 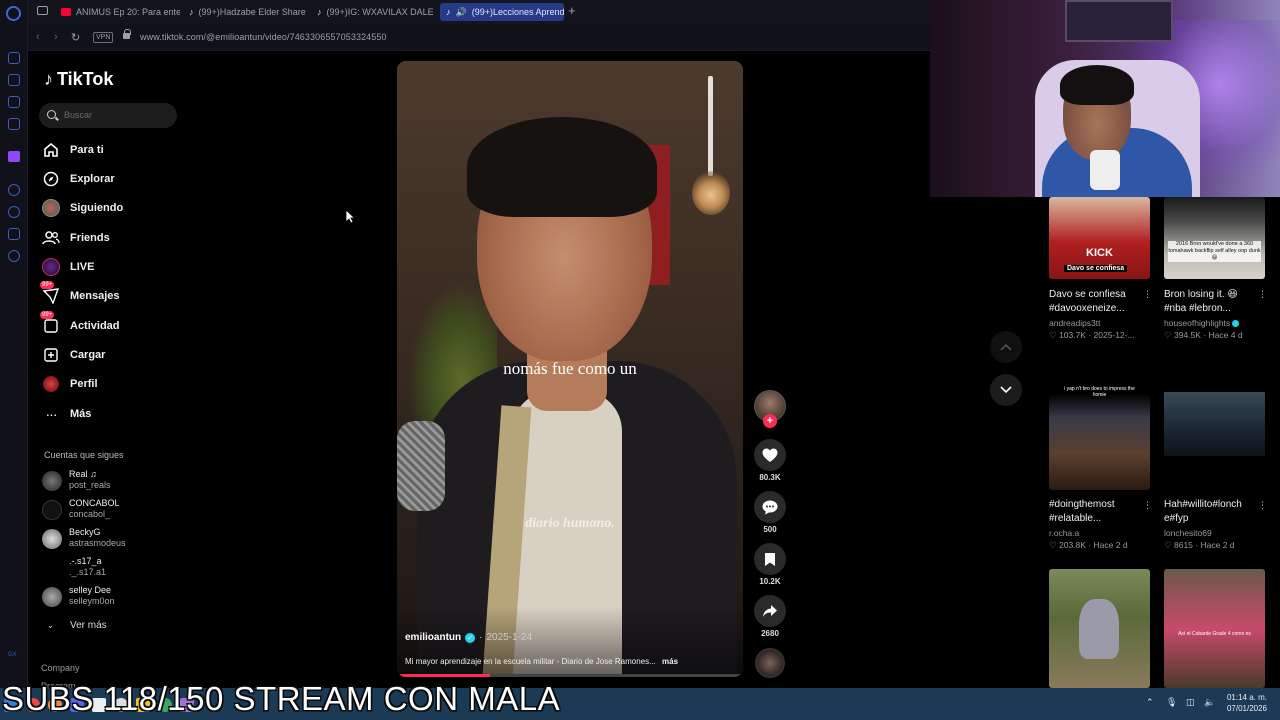 I want to click on player-icon, so click(x=14, y=190).